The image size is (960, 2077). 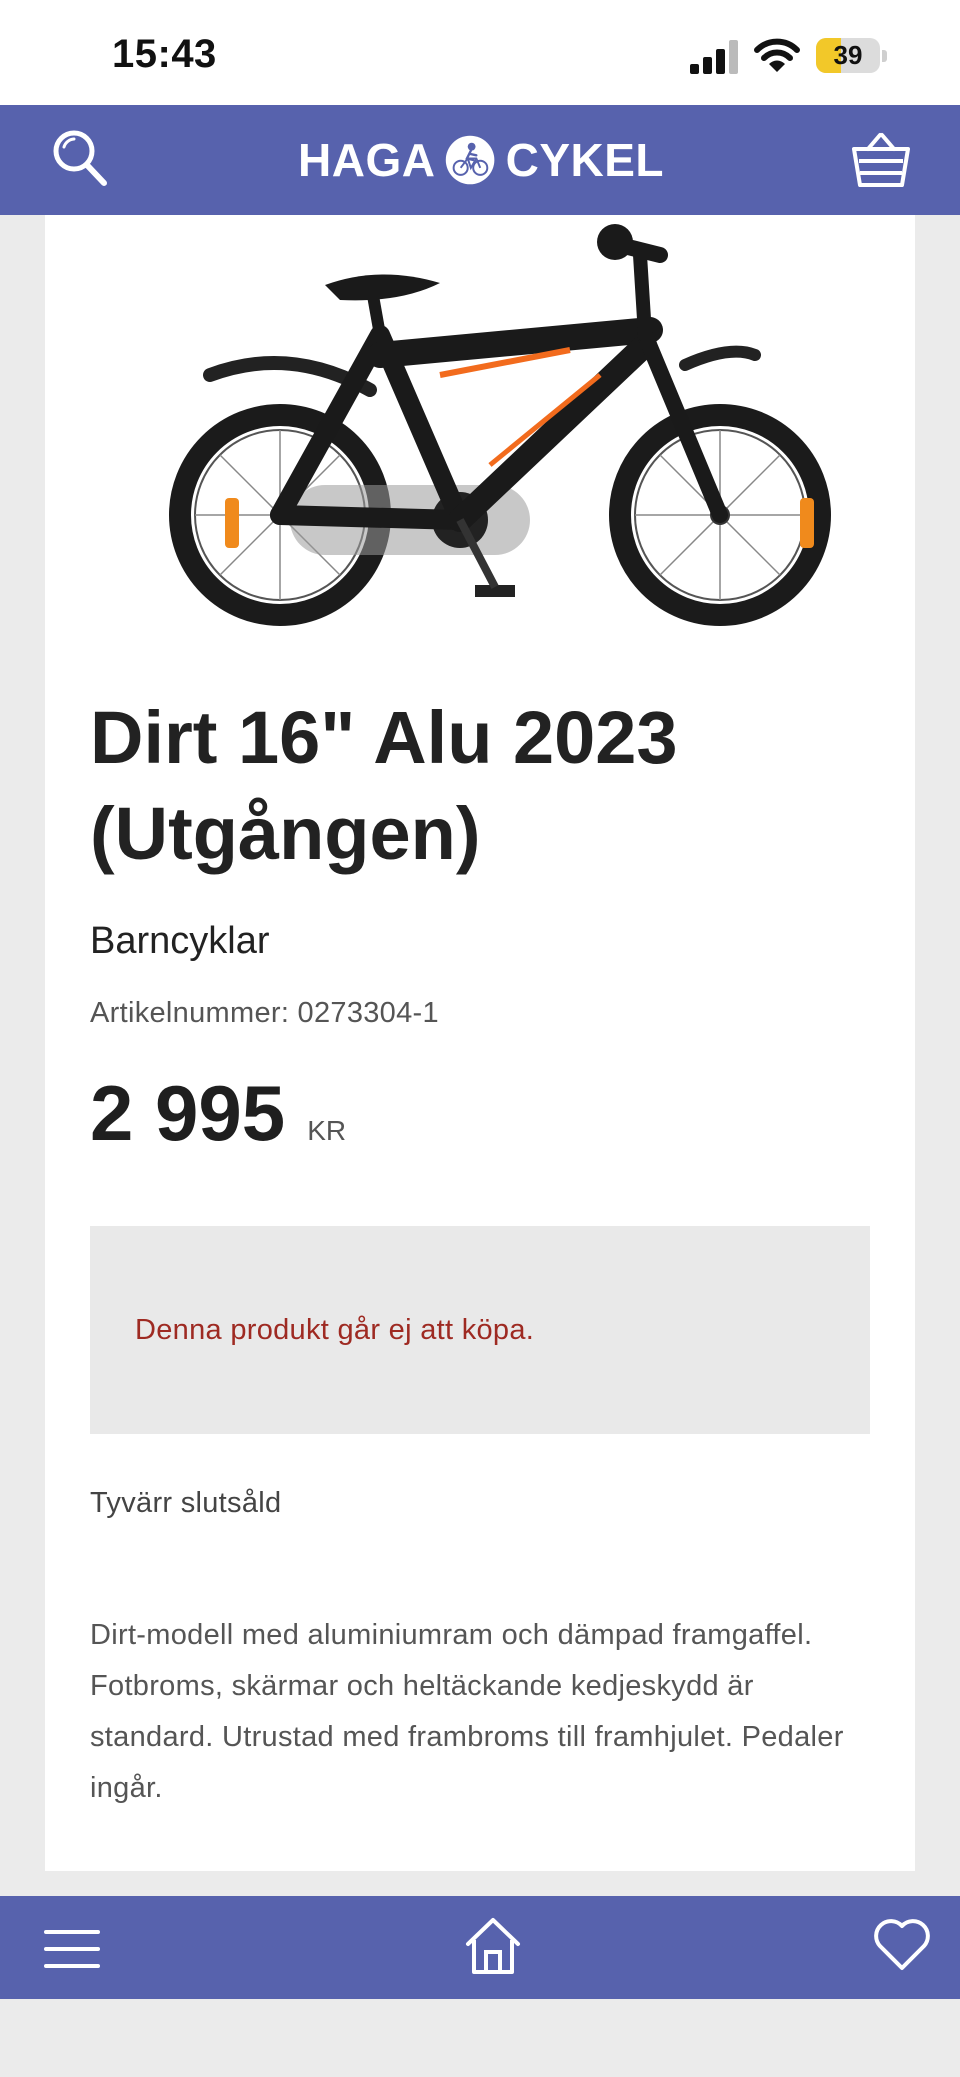 What do you see at coordinates (384, 785) in the screenshot?
I see `product-title: Dirt 16" Alu 2023 (Utgången)` at bounding box center [384, 785].